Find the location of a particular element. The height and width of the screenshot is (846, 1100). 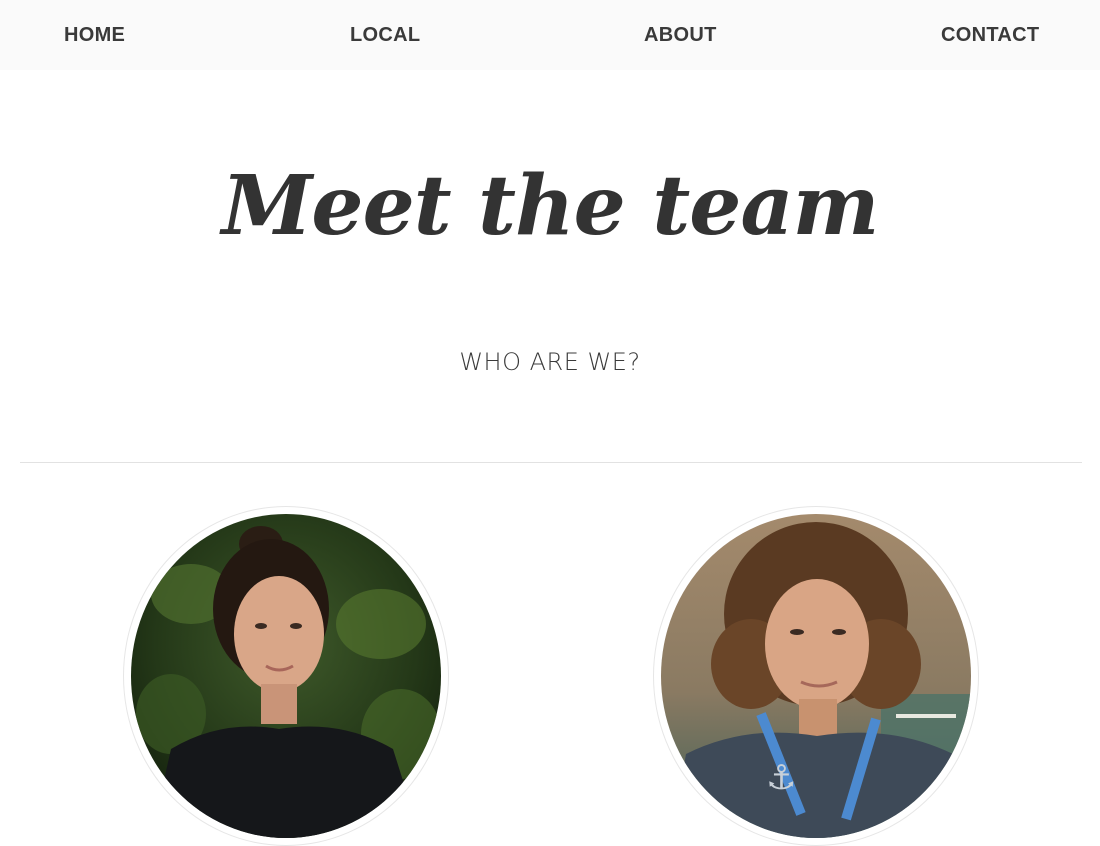

nav-link-local: LOCAL is located at coordinates (385, 35).